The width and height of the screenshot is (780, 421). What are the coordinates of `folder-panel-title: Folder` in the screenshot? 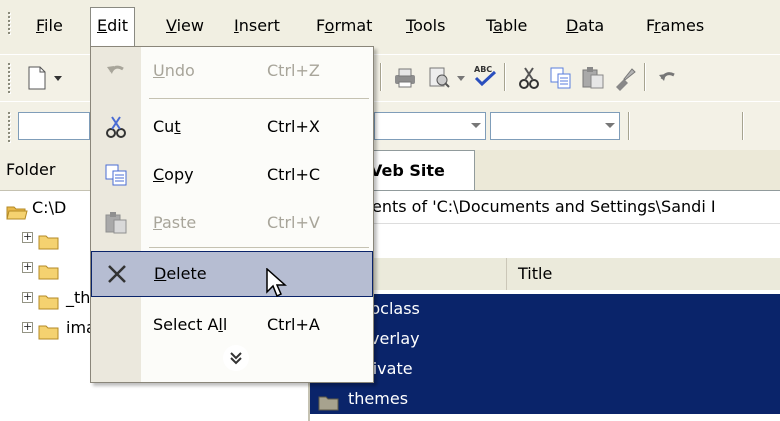 It's located at (31, 169).